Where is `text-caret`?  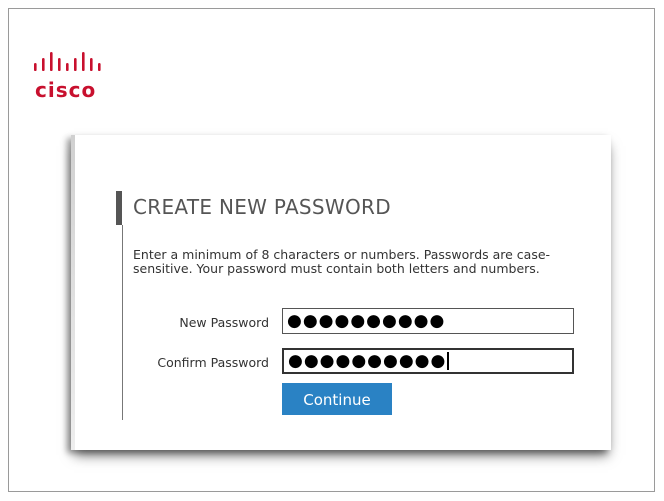
text-caret is located at coordinates (448, 361).